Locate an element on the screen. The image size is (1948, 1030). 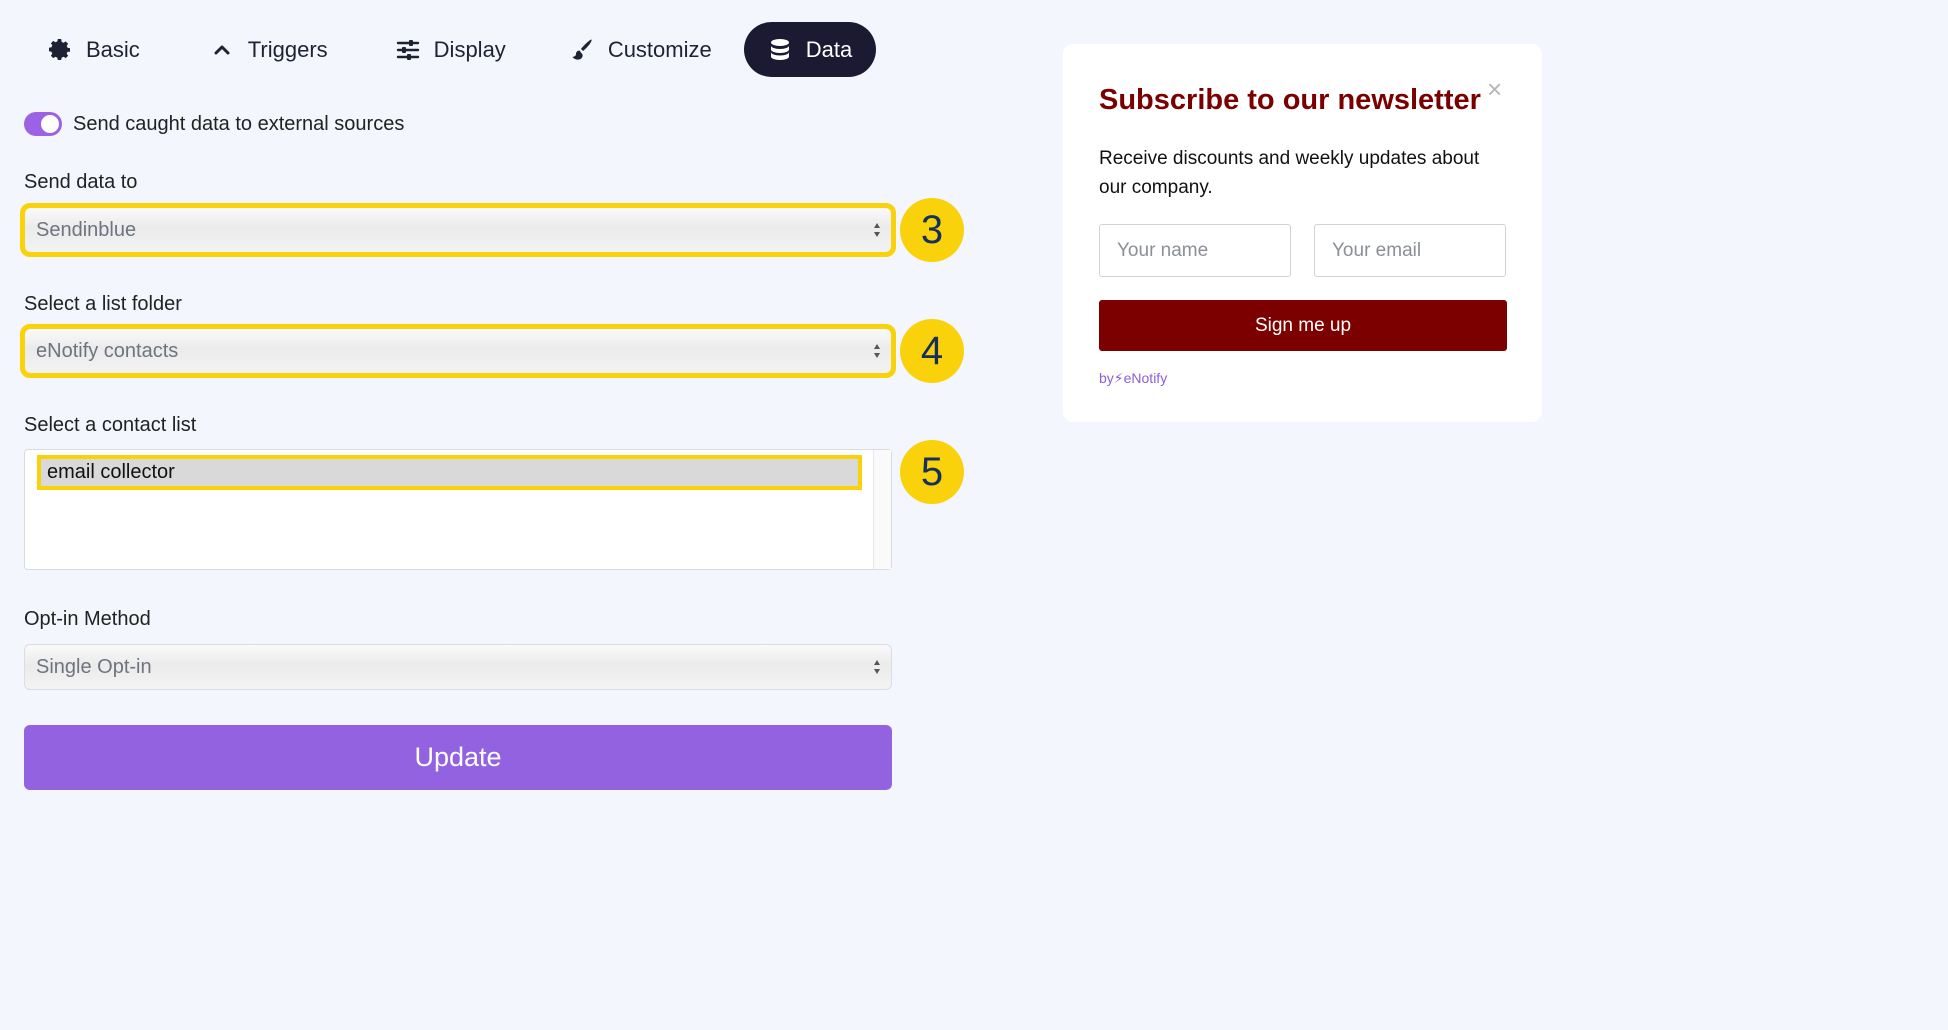
opt-in-method-value: Single Opt-in is located at coordinates (94, 666).